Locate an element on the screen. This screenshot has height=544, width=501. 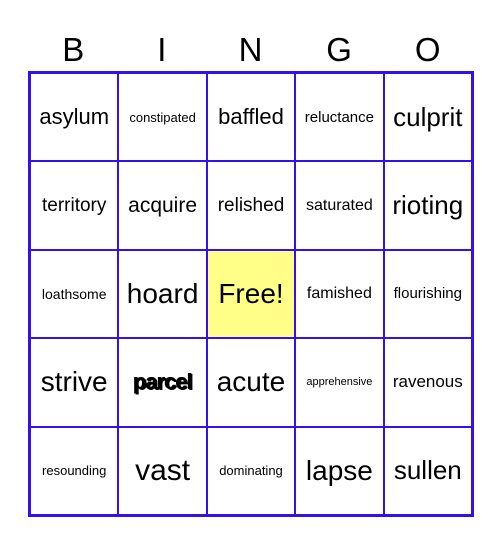
bingo-cell: flourishing is located at coordinates (427, 294).